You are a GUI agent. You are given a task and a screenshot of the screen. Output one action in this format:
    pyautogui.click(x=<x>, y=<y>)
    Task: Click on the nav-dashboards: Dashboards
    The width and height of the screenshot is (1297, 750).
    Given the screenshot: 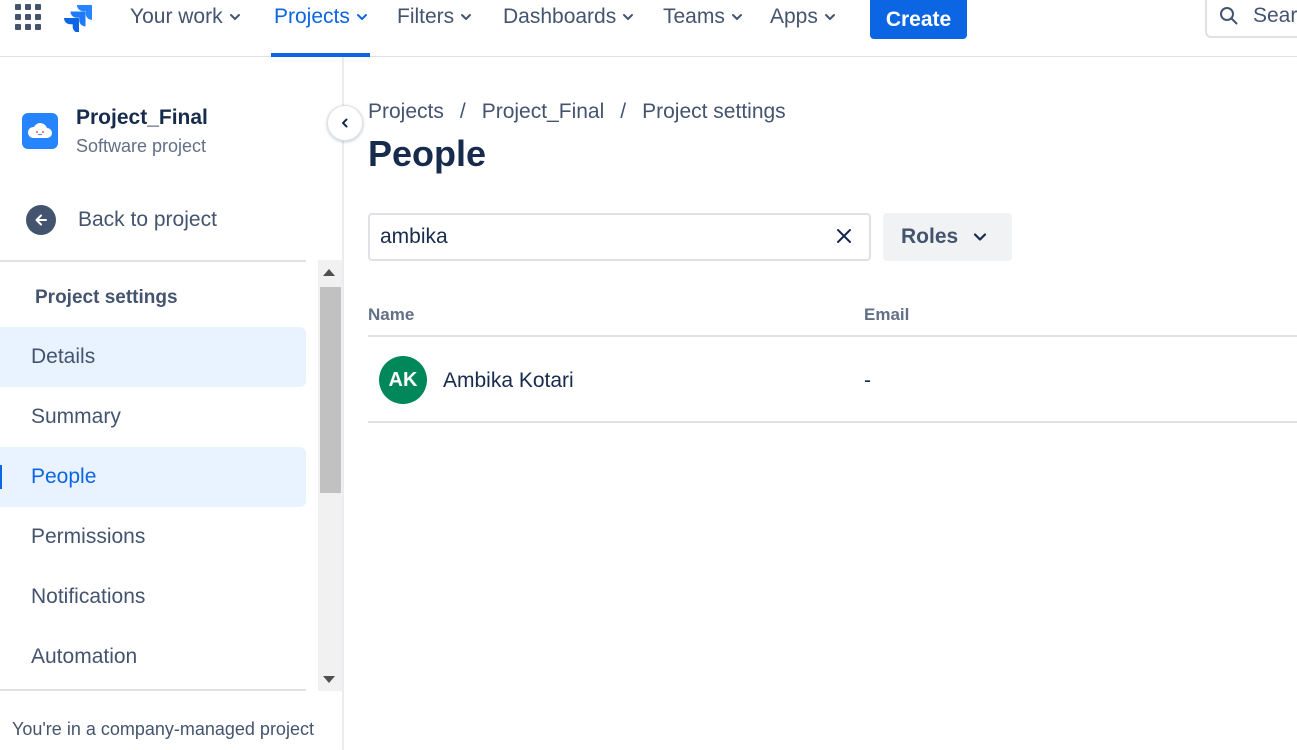 What is the action you would take?
    pyautogui.click(x=569, y=17)
    